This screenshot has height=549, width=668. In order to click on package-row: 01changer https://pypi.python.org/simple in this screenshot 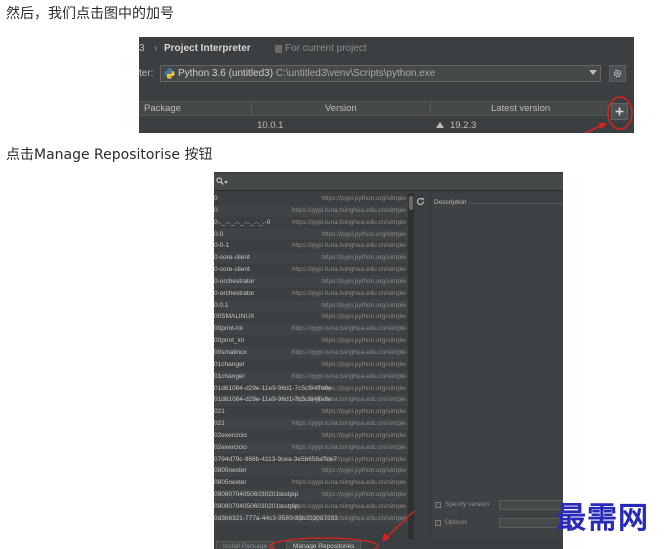, I will do `click(311, 365)`.